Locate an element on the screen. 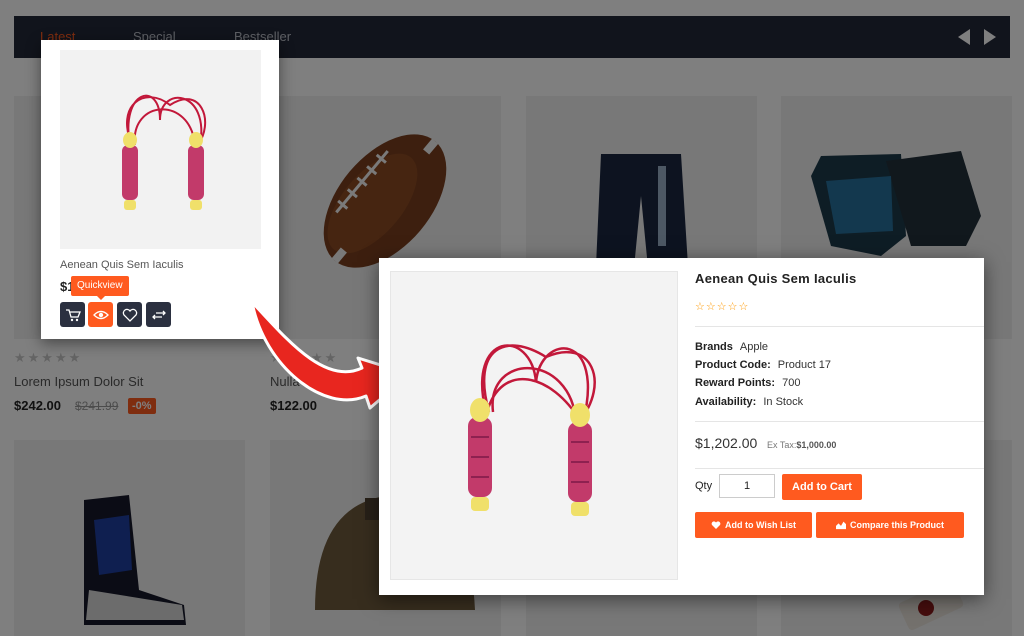 Image resolution: width=1024 pixels, height=636 pixels. detail-product-code: Product Code: Product 17 is located at coordinates (763, 365).